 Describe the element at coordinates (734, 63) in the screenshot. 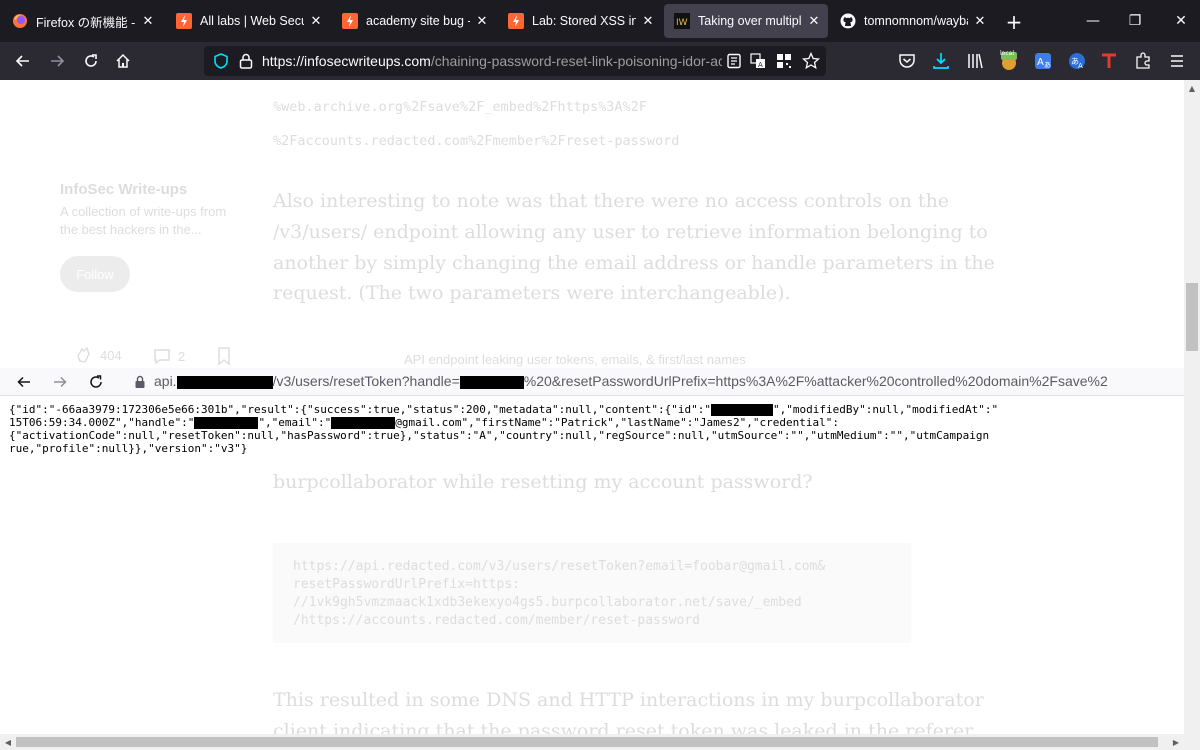

I see `reader-view-icon` at that location.